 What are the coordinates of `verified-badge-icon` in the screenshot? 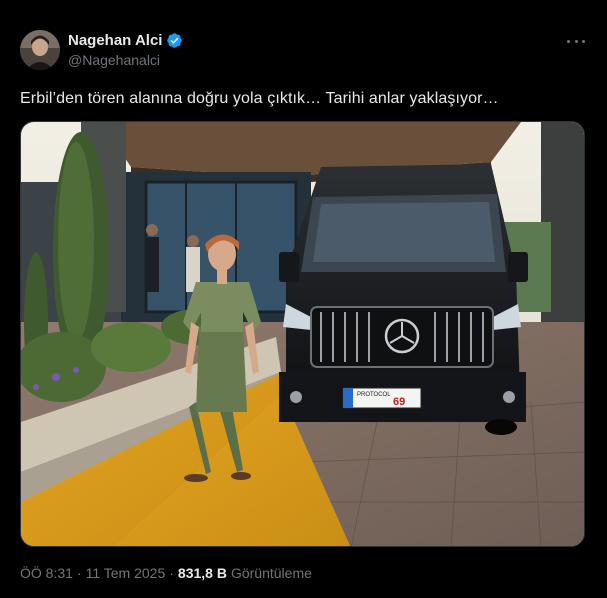 It's located at (175, 40).